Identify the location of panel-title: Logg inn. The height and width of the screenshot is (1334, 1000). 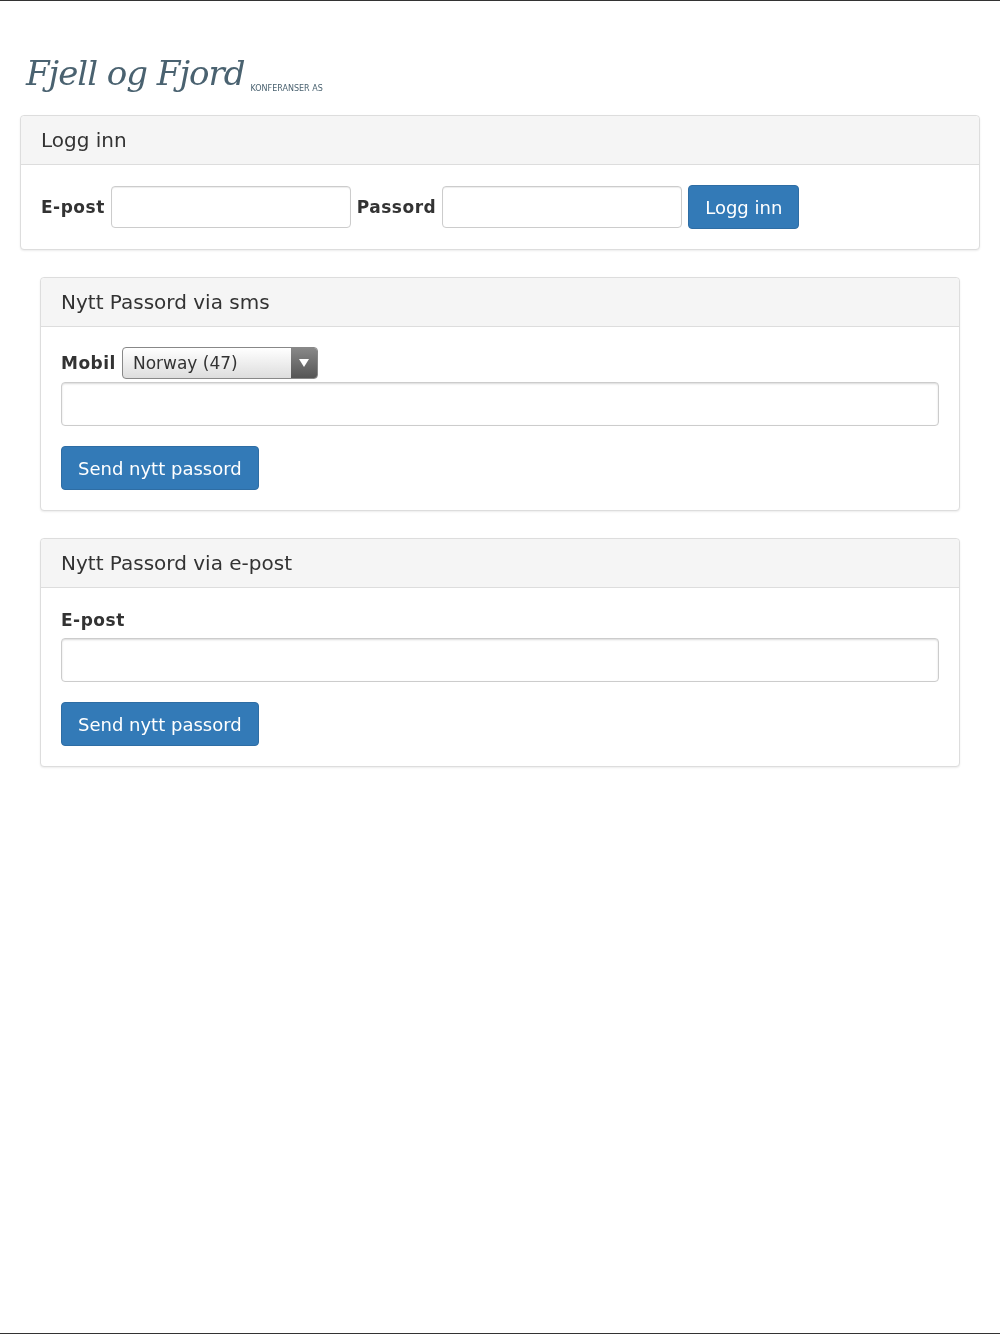
(84, 140).